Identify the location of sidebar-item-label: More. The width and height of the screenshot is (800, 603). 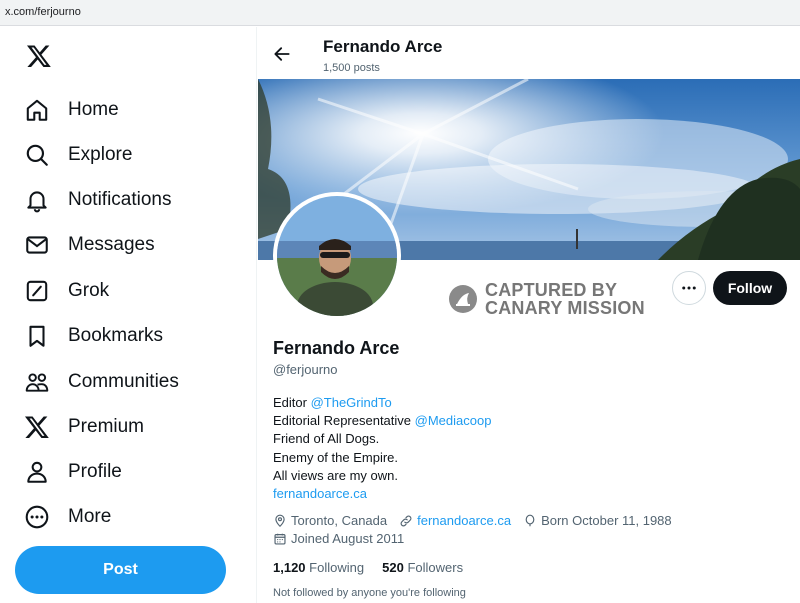
(90, 516).